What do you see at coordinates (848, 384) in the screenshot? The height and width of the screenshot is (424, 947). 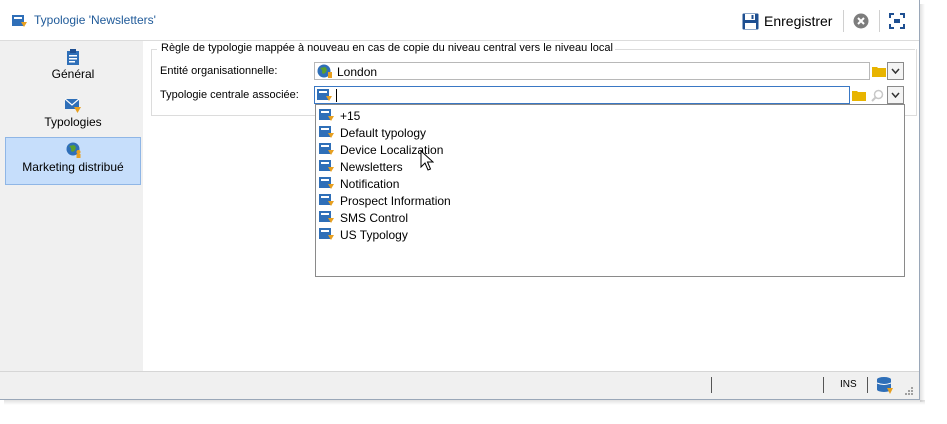 I see `insert-mode-indicator: INS` at bounding box center [848, 384].